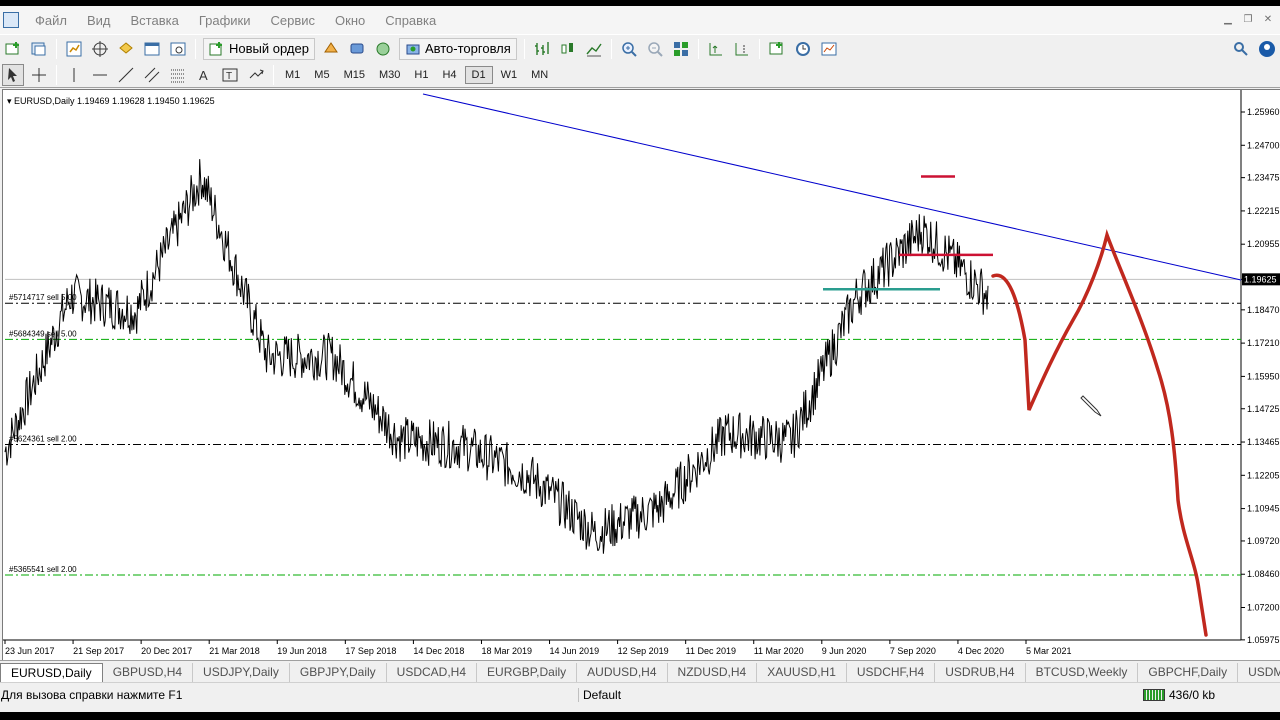 This screenshot has height=720, width=1280. Describe the element at coordinates (152, 49) in the screenshot. I see `terminal-icon` at that location.